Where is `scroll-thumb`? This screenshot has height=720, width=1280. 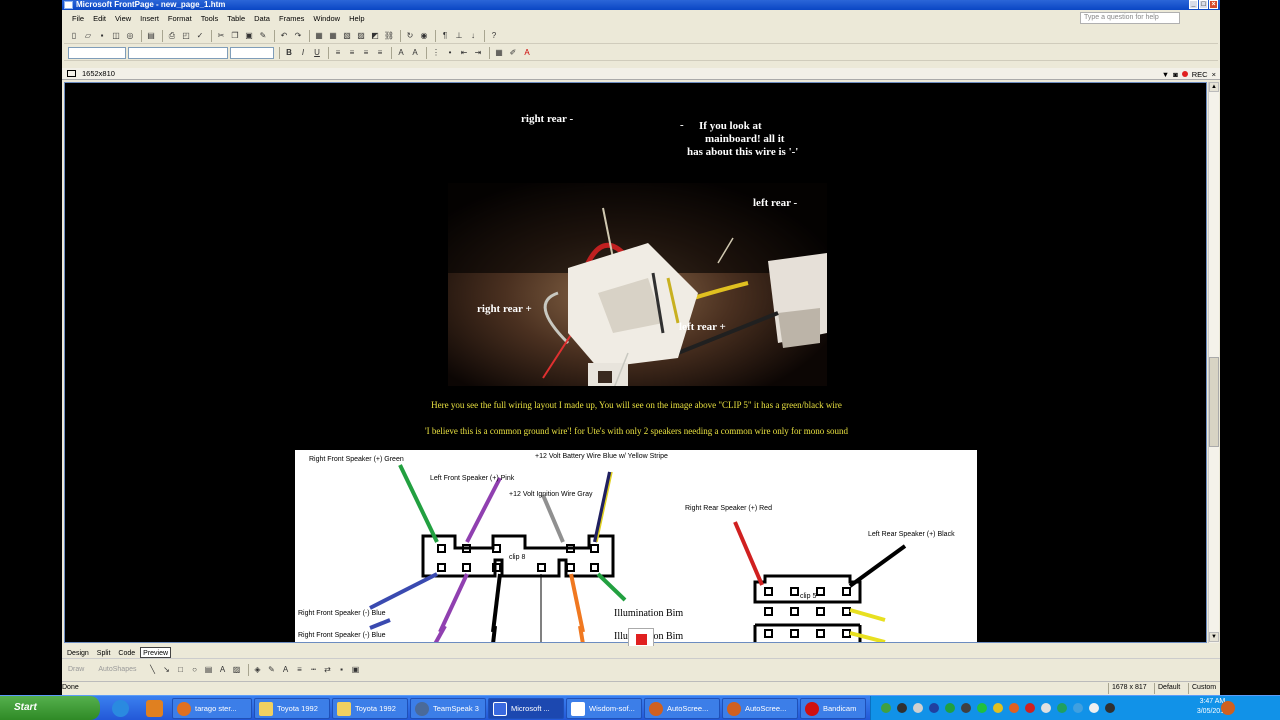
scroll-thumb is located at coordinates (1214, 402).